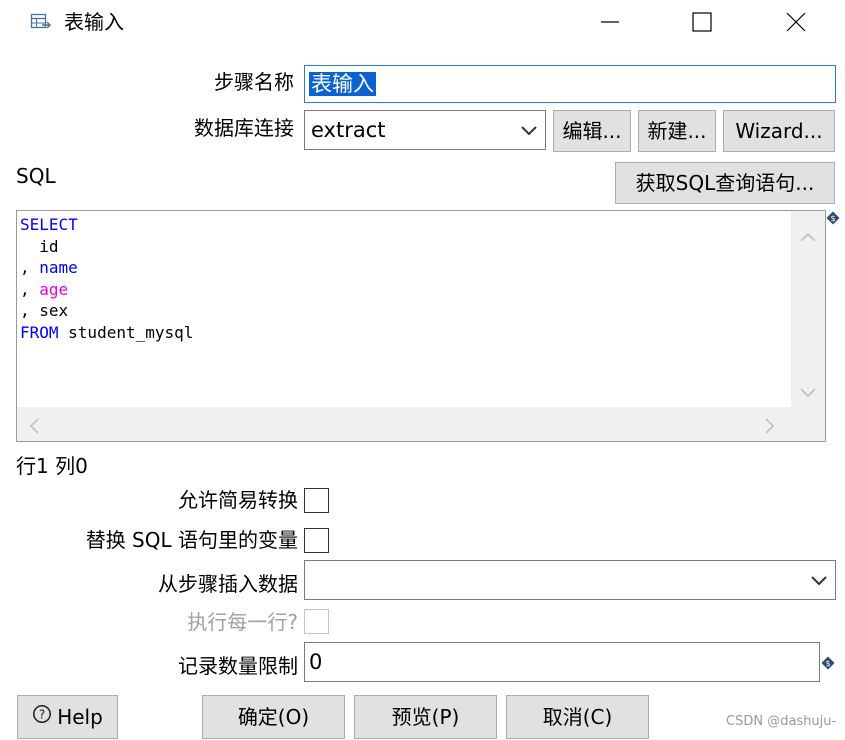 This screenshot has height=740, width=845. Describe the element at coordinates (702, 22) in the screenshot. I see `maximize-button` at that location.